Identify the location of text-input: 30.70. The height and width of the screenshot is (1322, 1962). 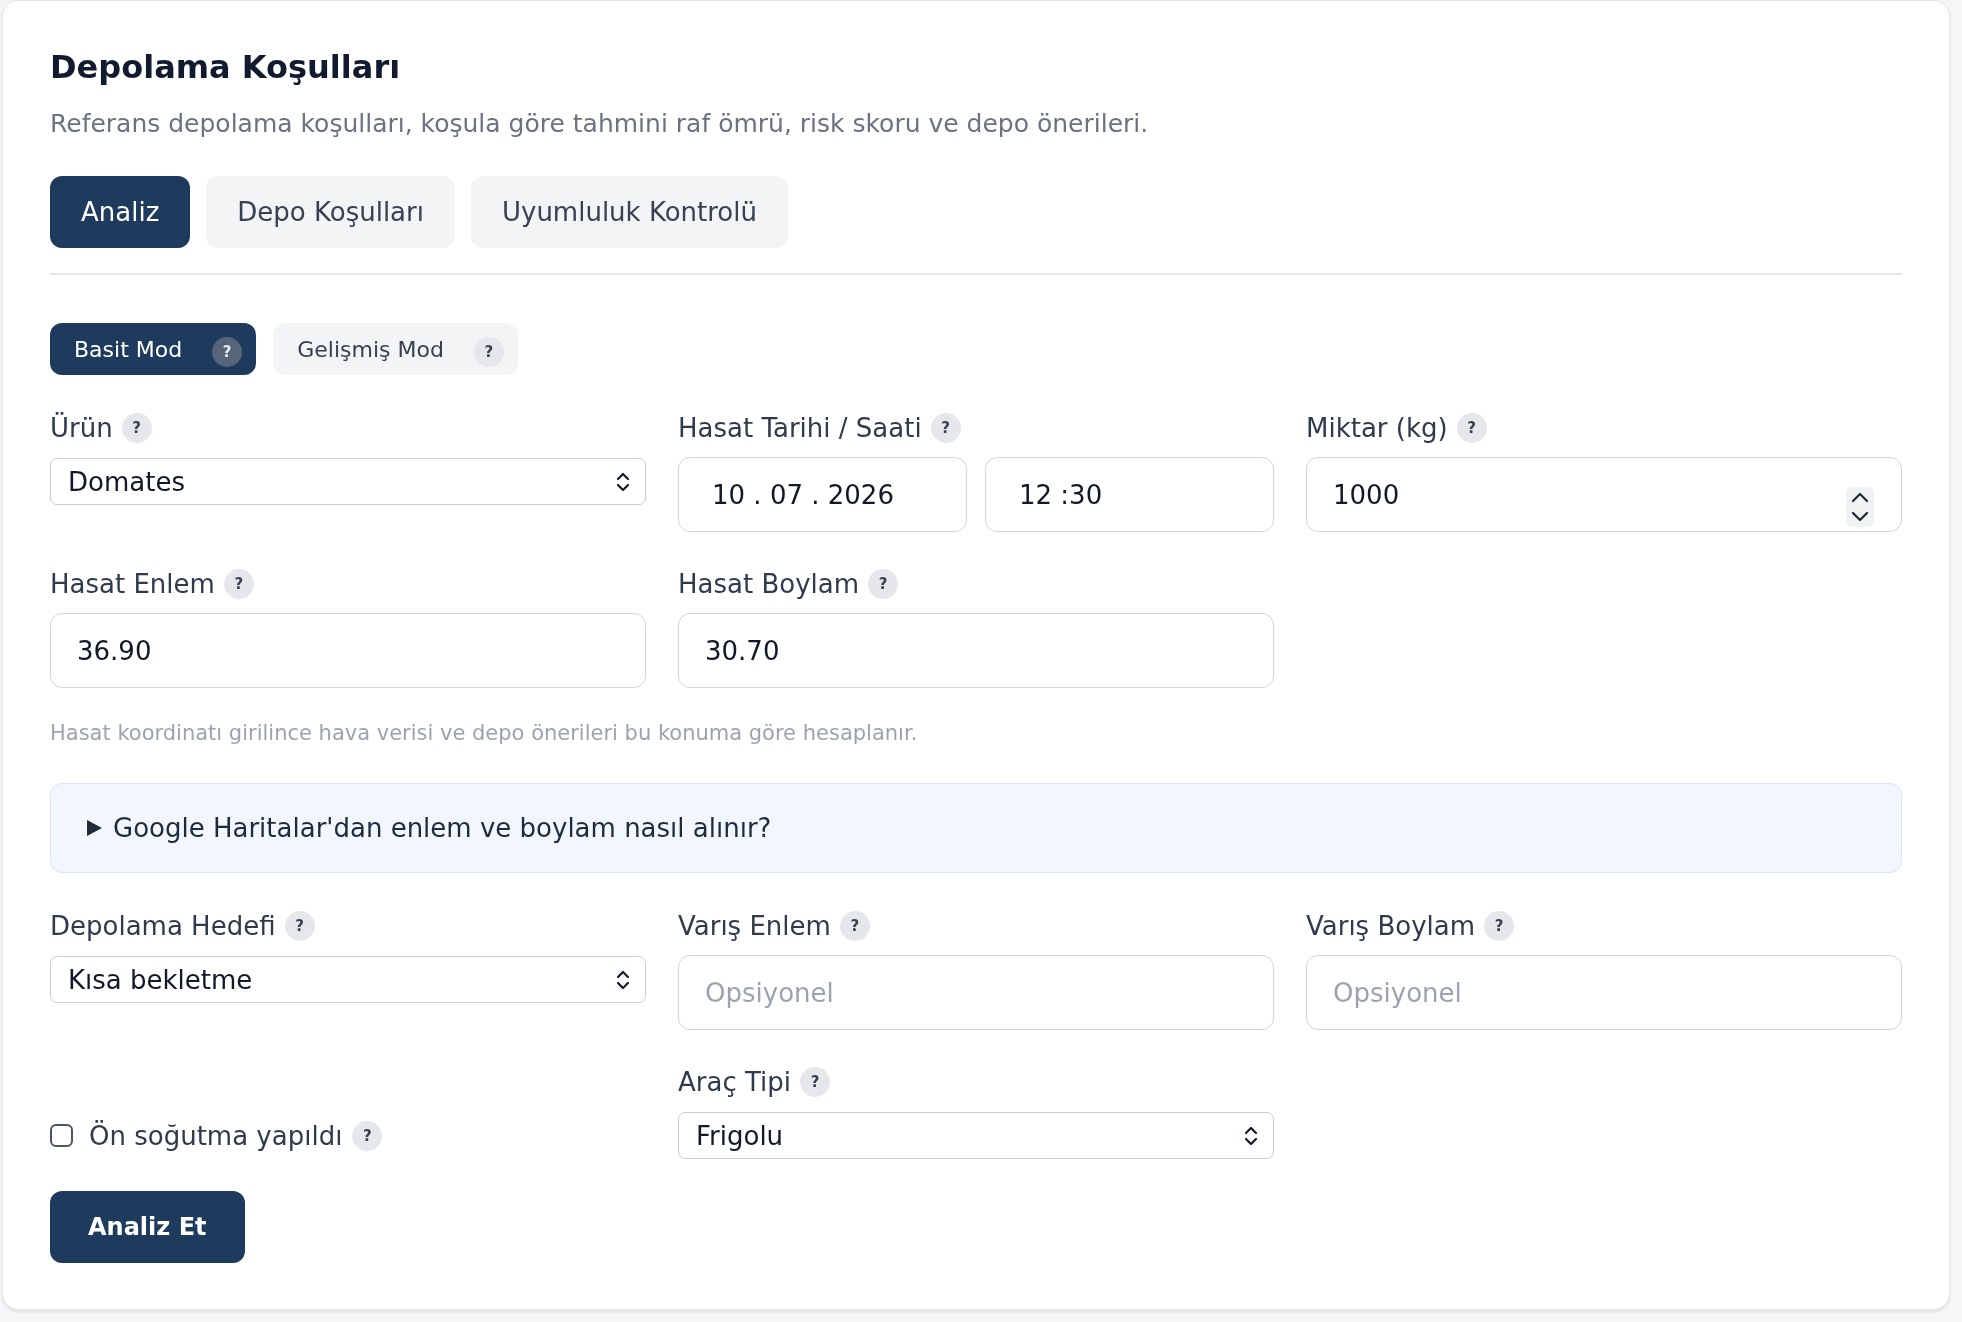
(976, 650).